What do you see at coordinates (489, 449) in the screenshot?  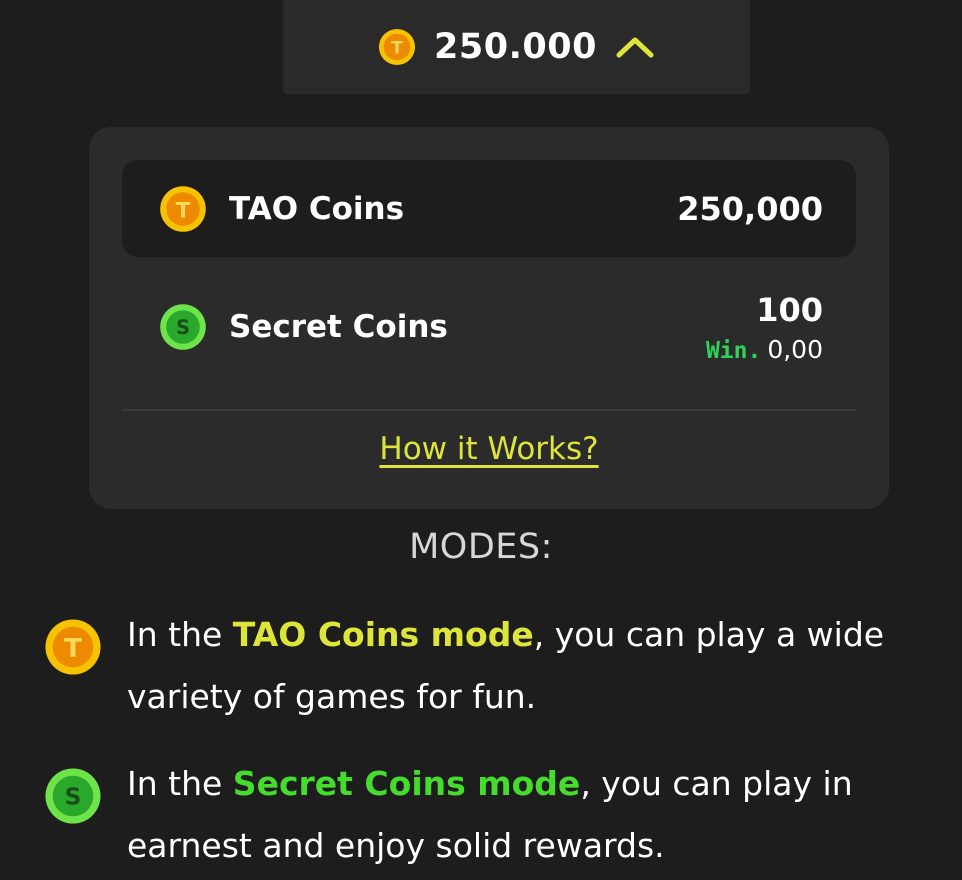 I see `how-it-works-link: How it Works?` at bounding box center [489, 449].